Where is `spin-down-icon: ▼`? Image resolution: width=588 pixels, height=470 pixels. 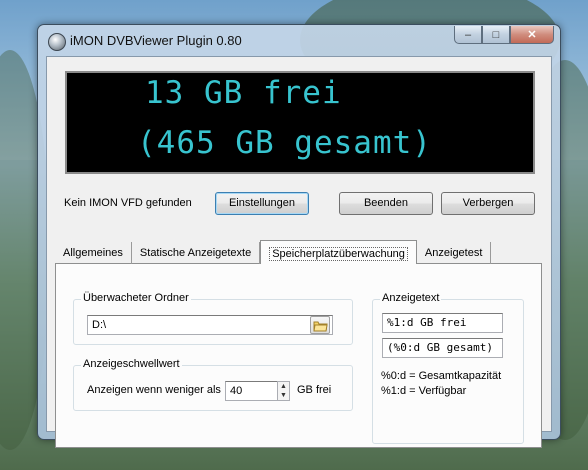
spin-down-icon: ▼ is located at coordinates (283, 395).